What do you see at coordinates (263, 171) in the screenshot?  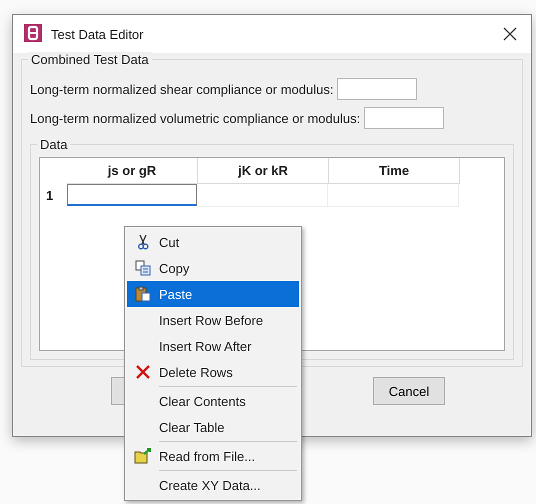 I see `column-header: jK or kR` at bounding box center [263, 171].